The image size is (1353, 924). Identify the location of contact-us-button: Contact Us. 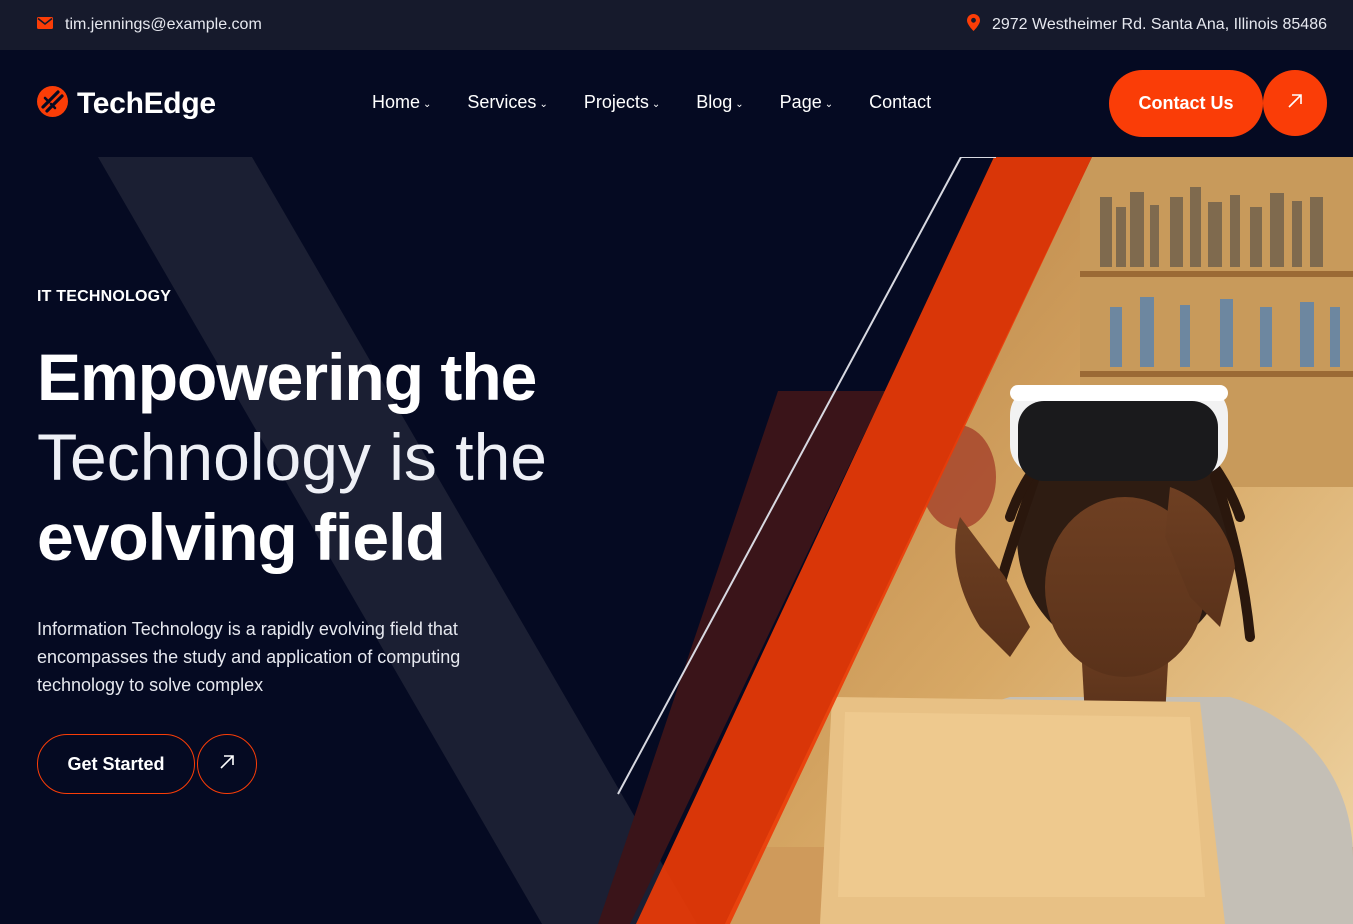
(1186, 103).